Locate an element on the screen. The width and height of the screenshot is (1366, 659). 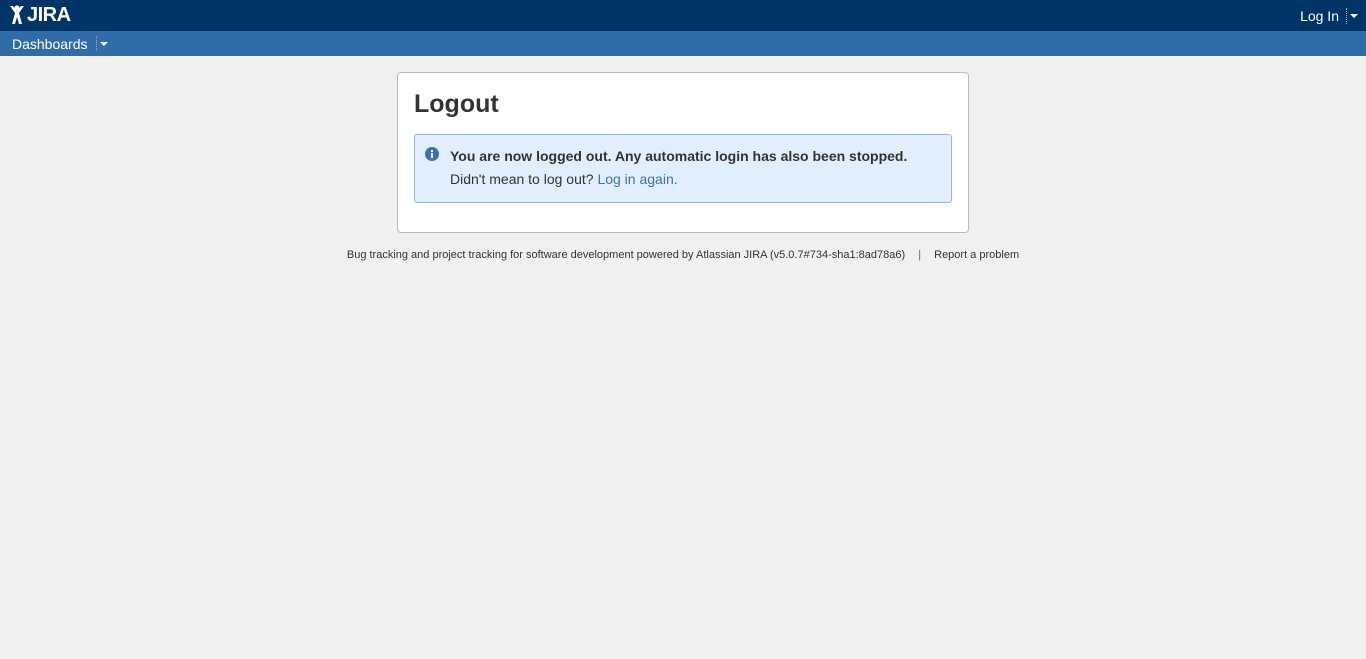
info-icon is located at coordinates (432, 154).